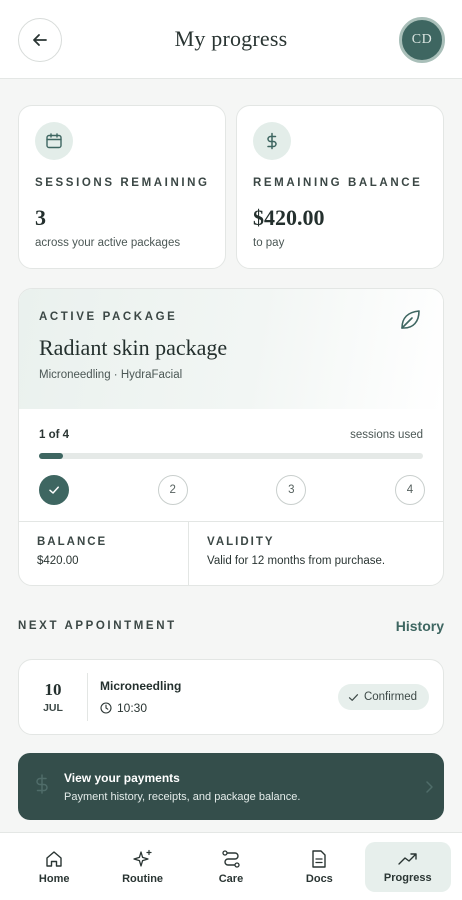  What do you see at coordinates (241, 542) in the screenshot?
I see `package-validity-label: VALIDITY` at bounding box center [241, 542].